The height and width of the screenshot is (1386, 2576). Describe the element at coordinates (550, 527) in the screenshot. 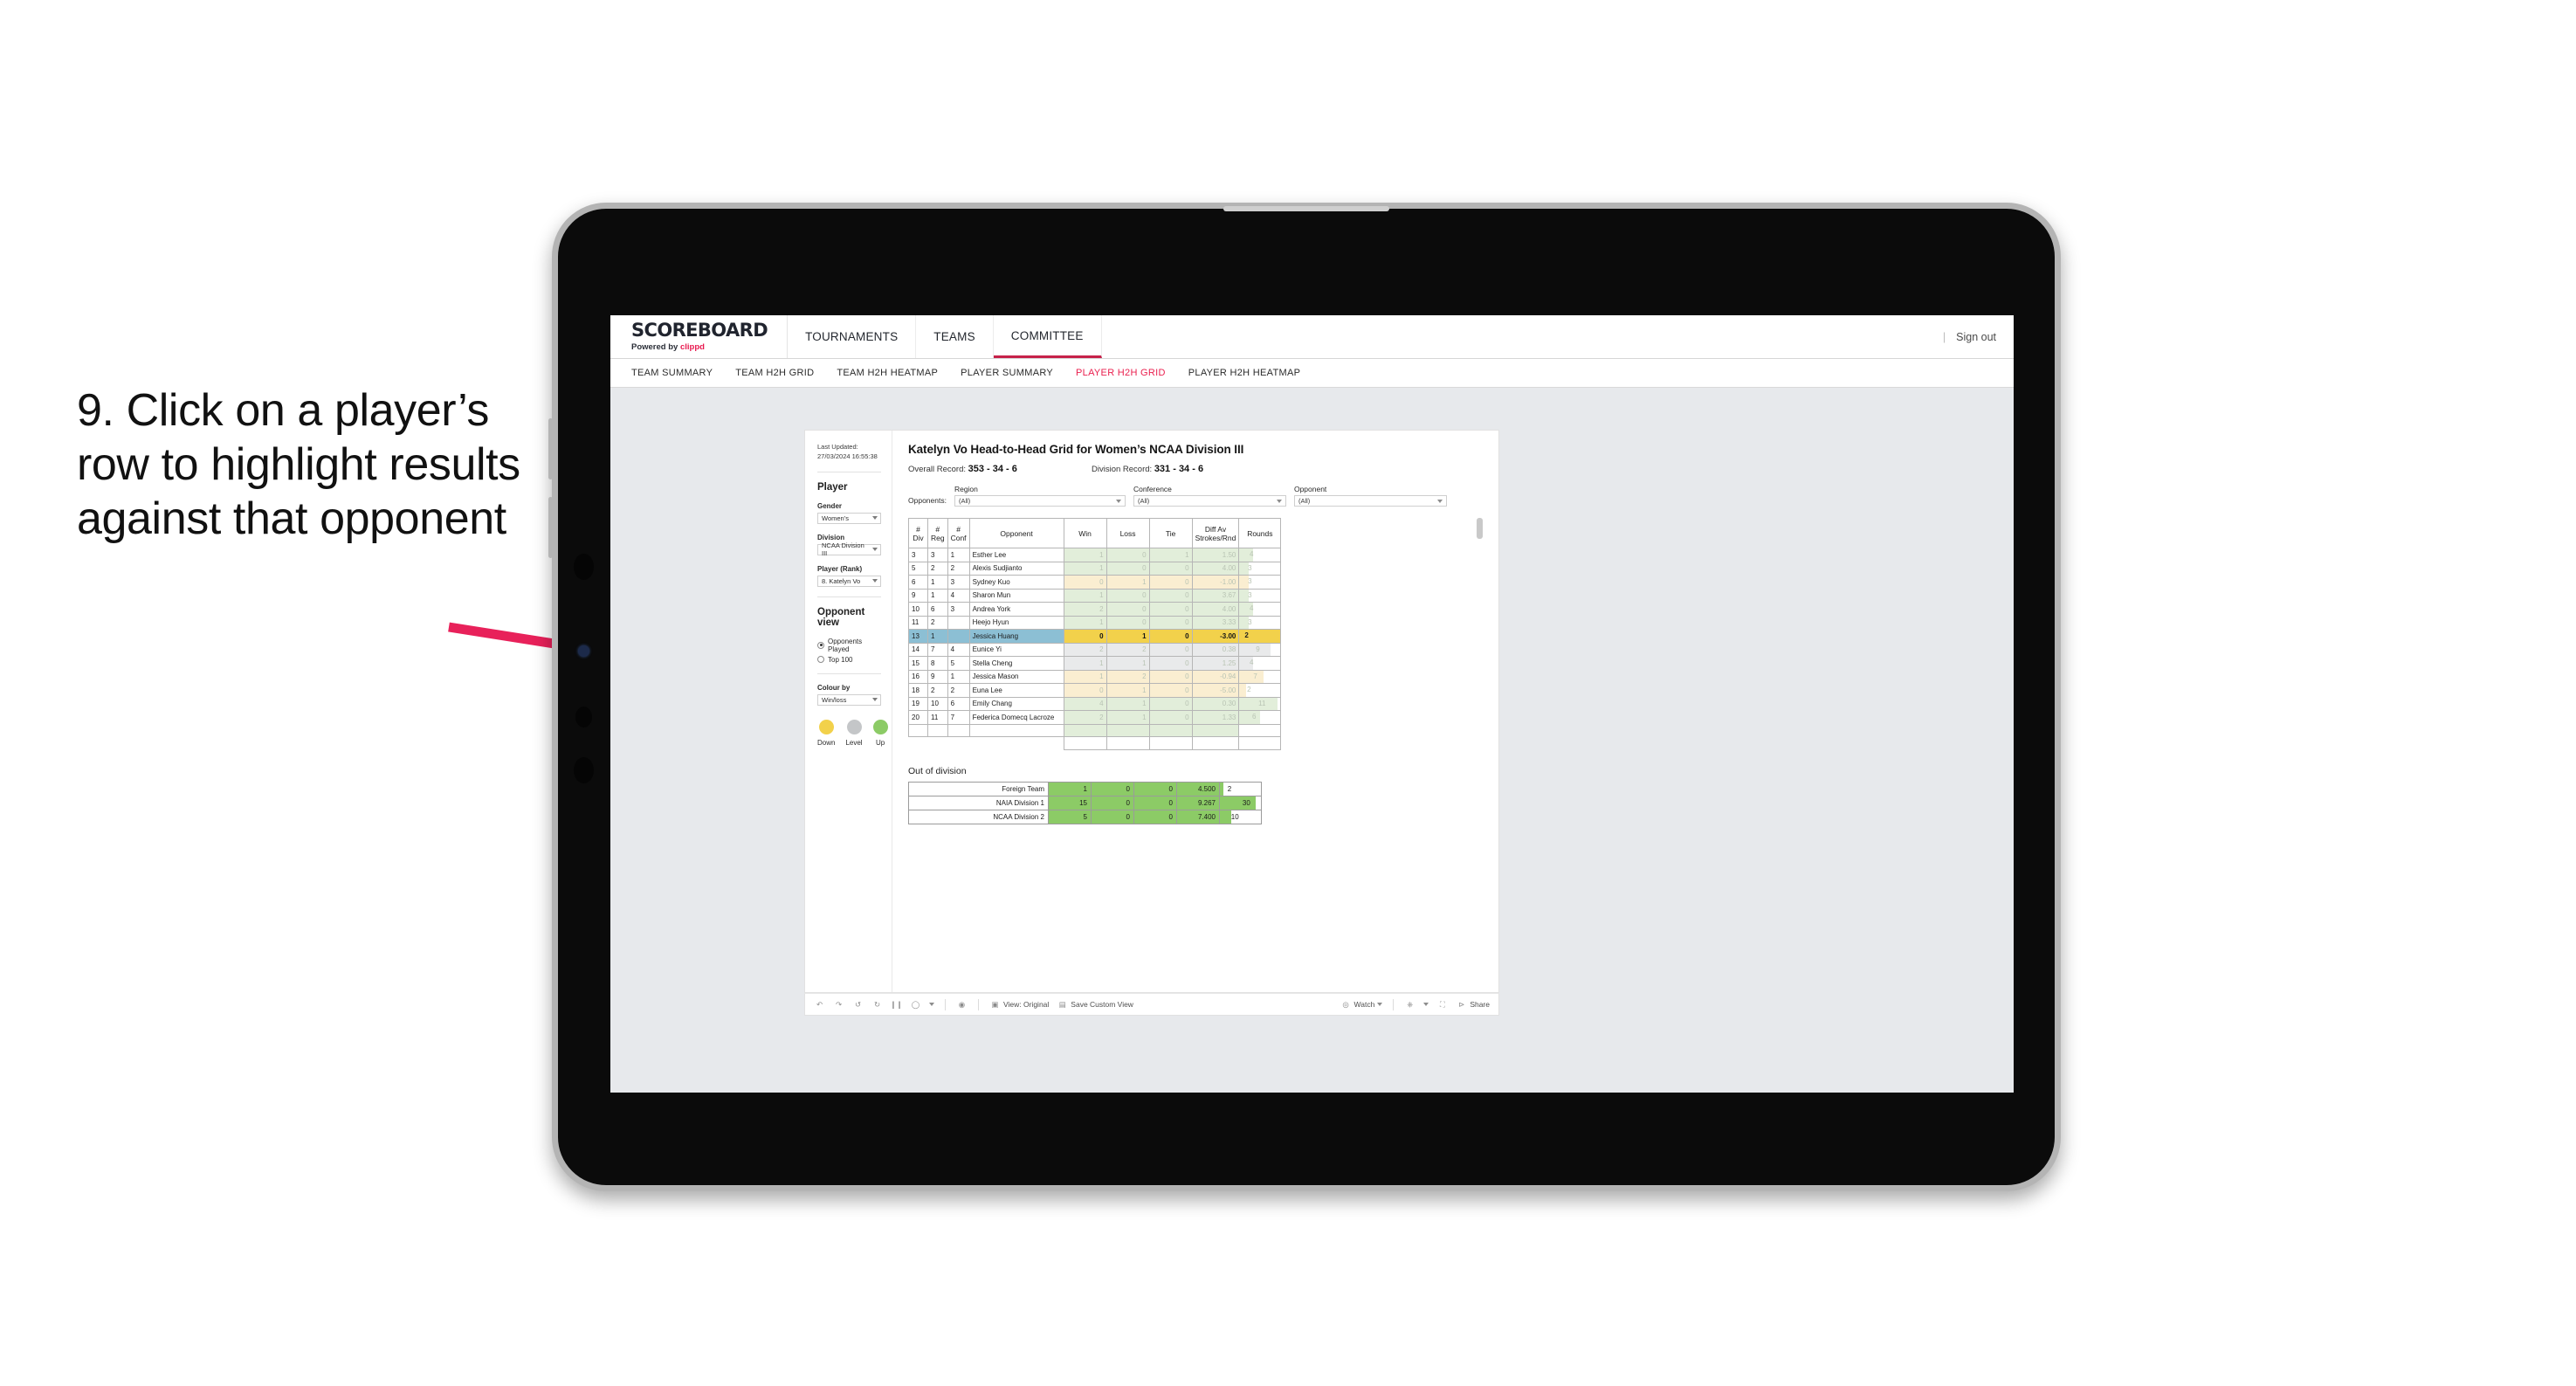

I see `tablet-volume-down-button` at that location.